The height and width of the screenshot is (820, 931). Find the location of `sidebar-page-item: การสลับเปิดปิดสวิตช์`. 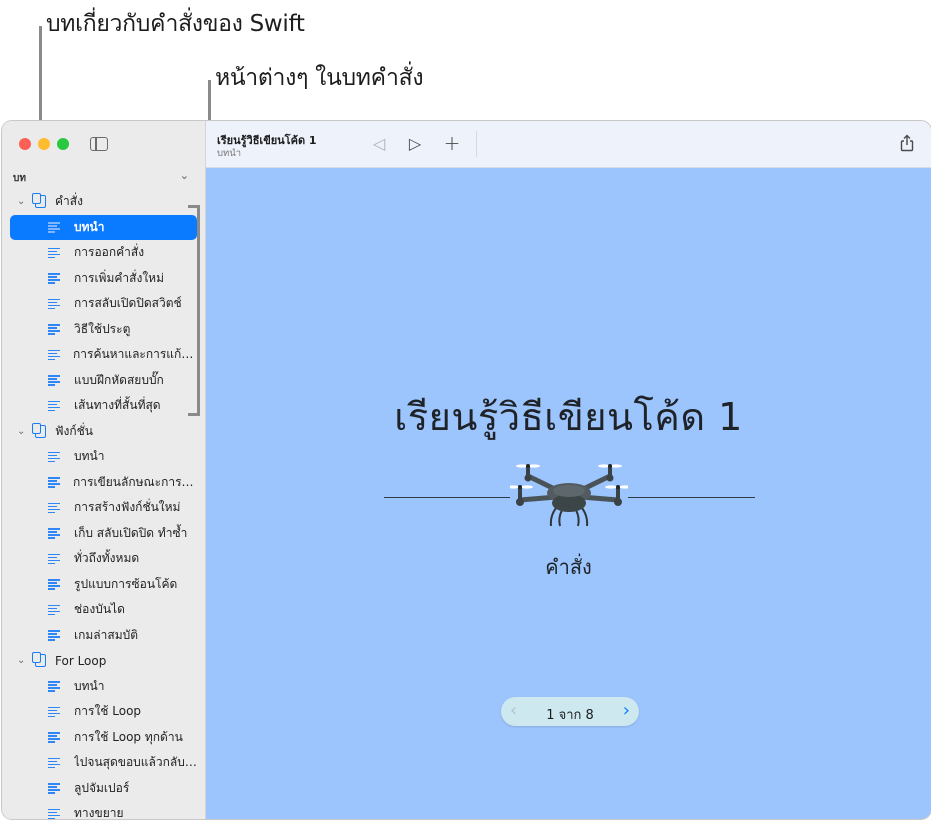

sidebar-page-item: การสลับเปิดปิดสวิตช์ is located at coordinates (103, 304).